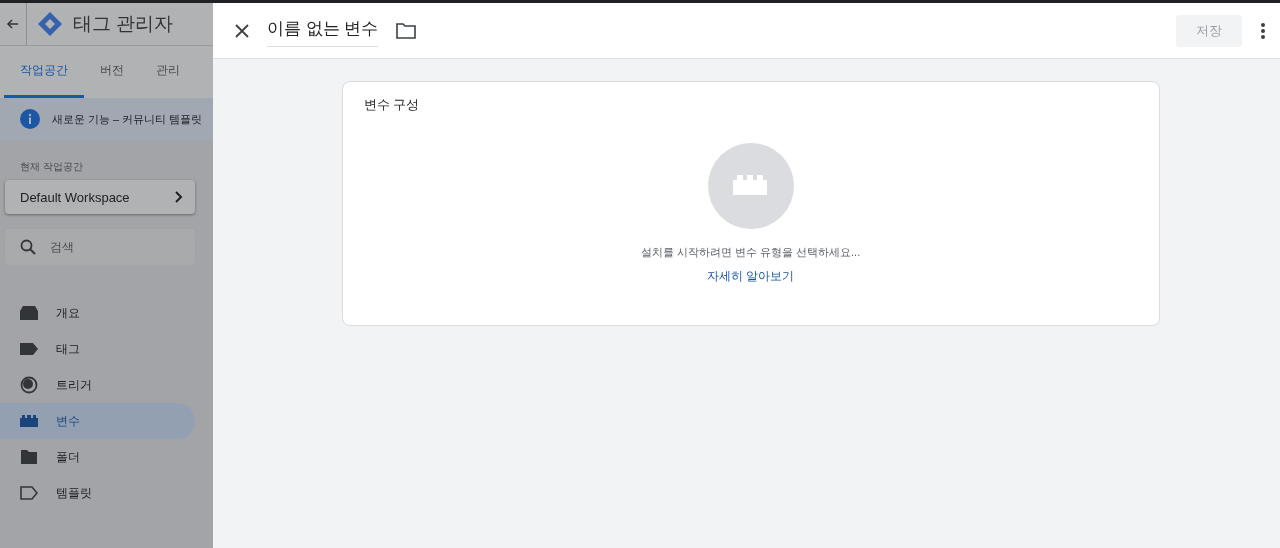 The height and width of the screenshot is (548, 1280). I want to click on learn-more-link: 자세히 알아보기, so click(750, 276).